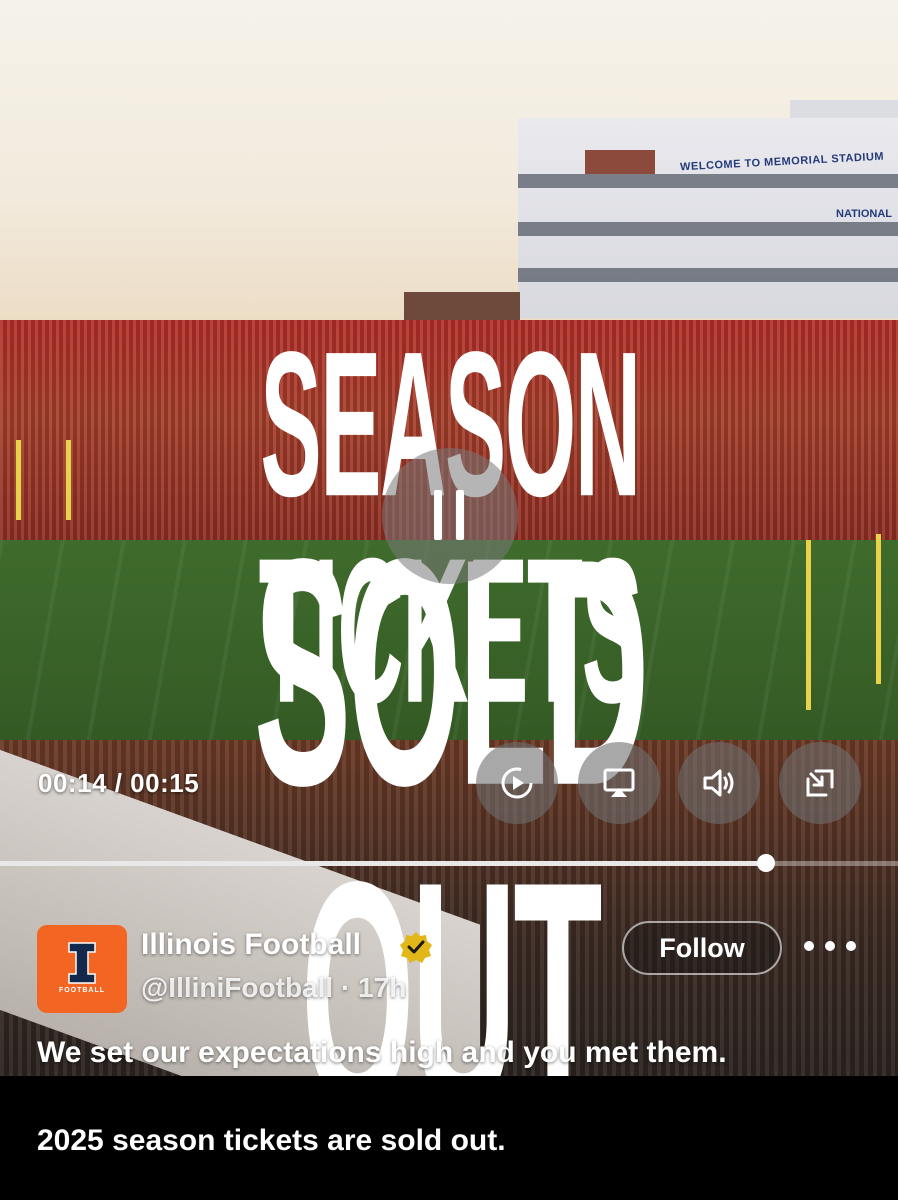 This screenshot has width=898, height=1200. Describe the element at coordinates (251, 945) in the screenshot. I see `author-display-name: Illinois Football` at that location.